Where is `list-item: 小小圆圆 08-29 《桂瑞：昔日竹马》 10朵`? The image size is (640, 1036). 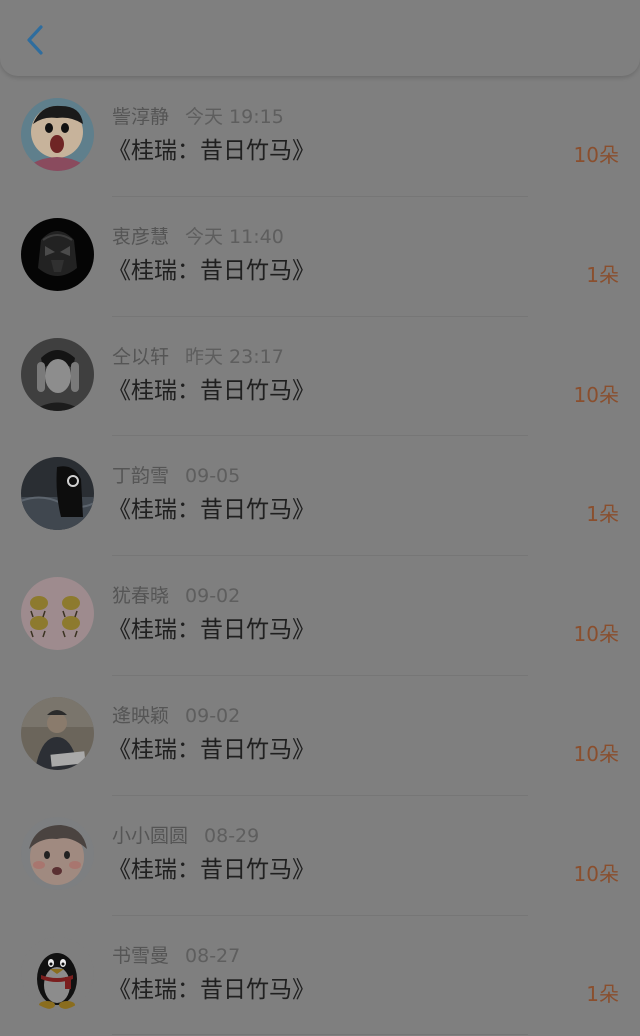 list-item: 小小圆圆 08-29 《桂瑞：昔日竹马》 10朵 is located at coordinates (320, 856).